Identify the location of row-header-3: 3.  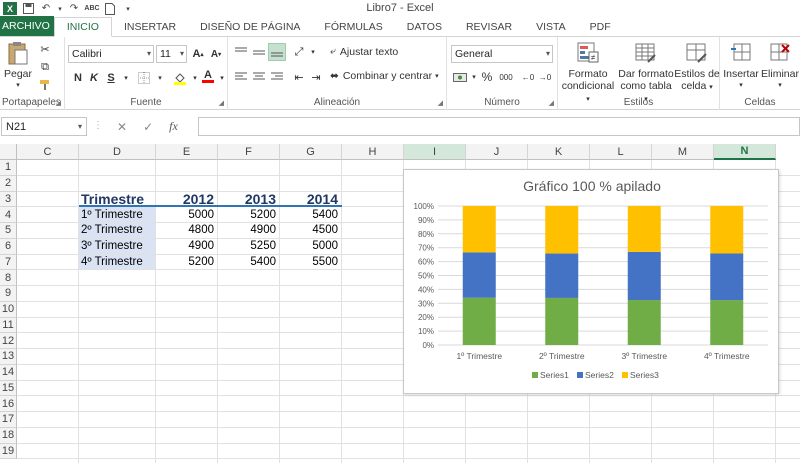
(8, 199).